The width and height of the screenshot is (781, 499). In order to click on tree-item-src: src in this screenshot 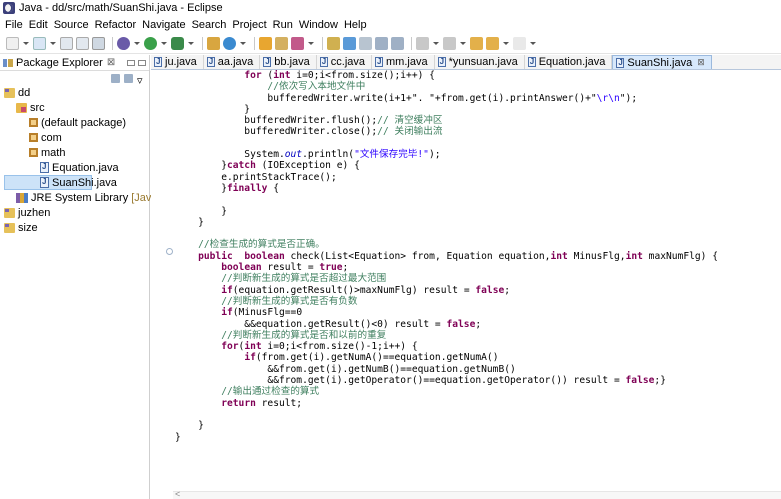, I will do `click(76, 107)`.